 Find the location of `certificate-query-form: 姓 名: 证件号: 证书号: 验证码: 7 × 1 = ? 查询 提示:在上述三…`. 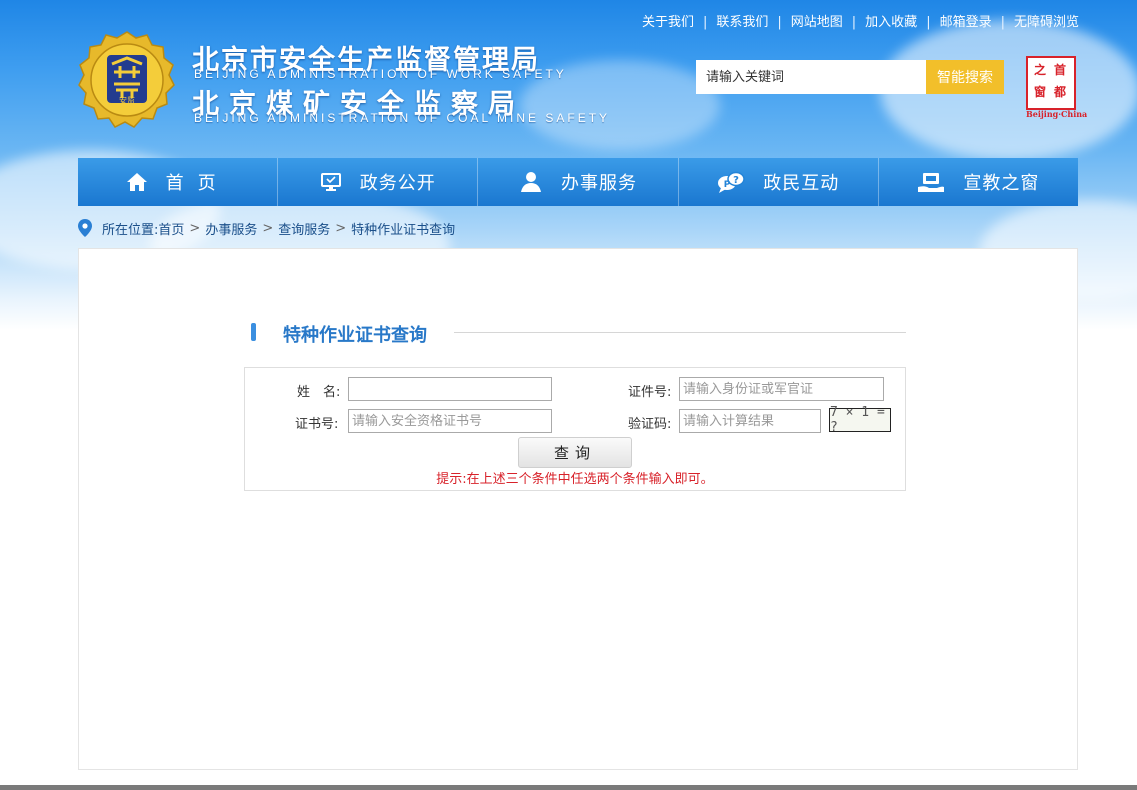

certificate-query-form: 姓 名: 证件号: 证书号: 验证码: 7 × 1 = ? 查询 提示:在上述三… is located at coordinates (575, 429).